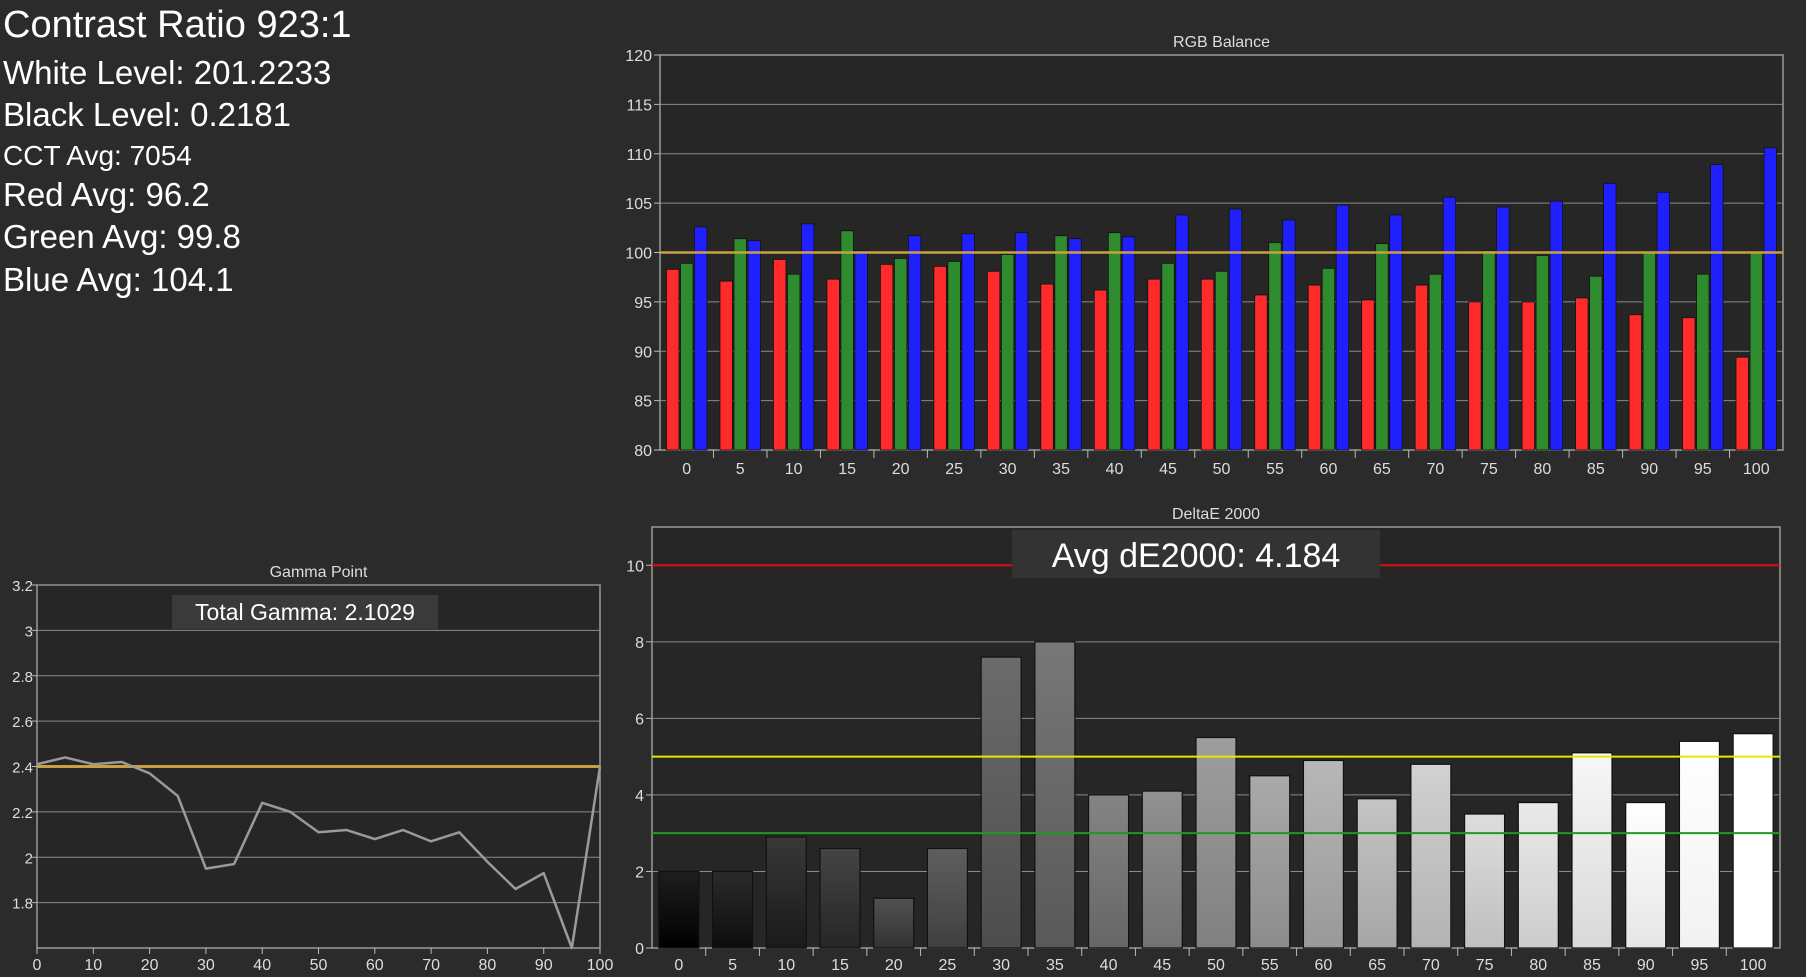  I want to click on de-chart-title: DeltaE 2000, so click(1216, 514).